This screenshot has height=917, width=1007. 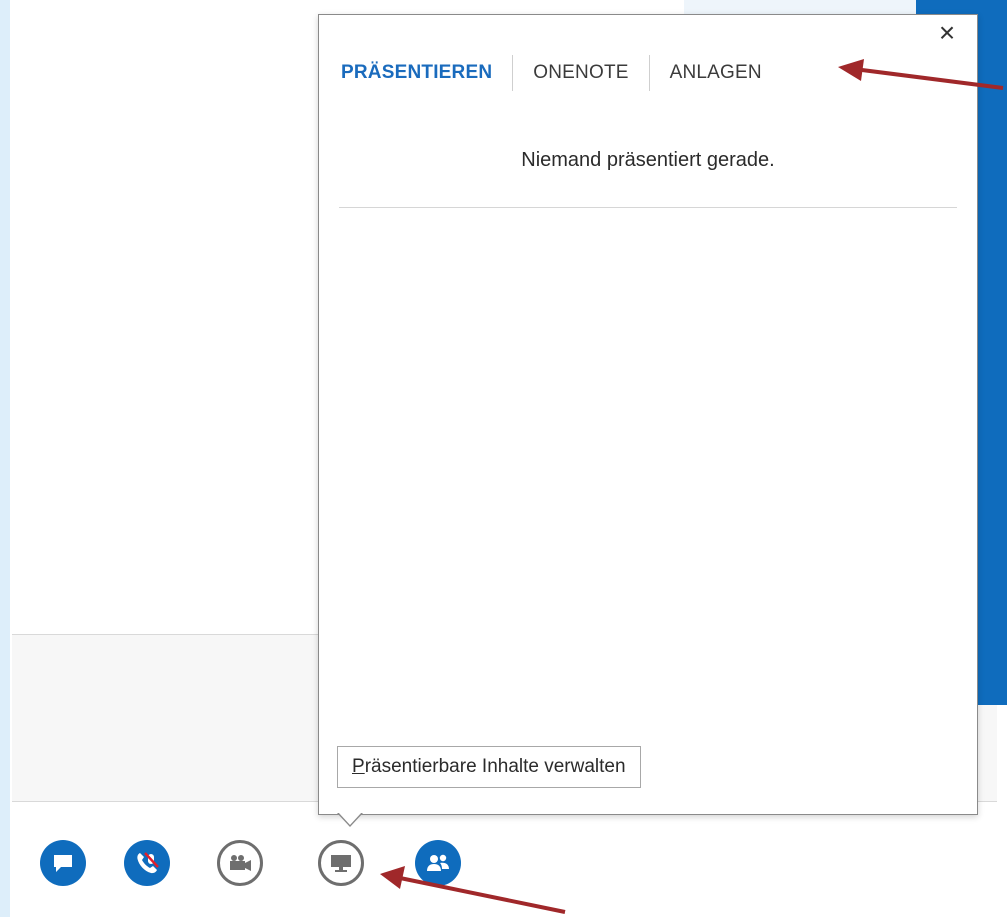 I want to click on present-button, so click(x=341, y=863).